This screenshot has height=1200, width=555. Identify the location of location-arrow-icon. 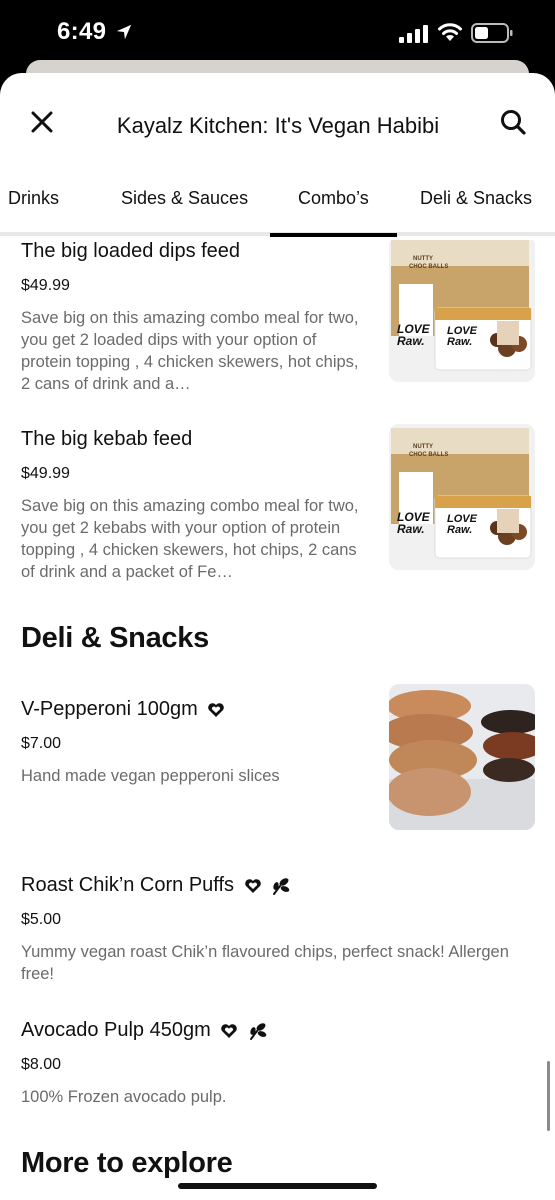
(124, 32).